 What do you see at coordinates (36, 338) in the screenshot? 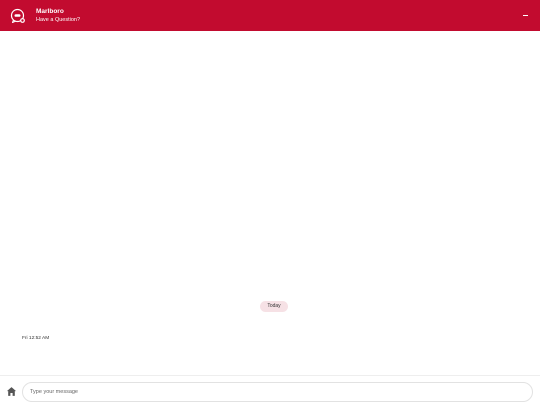
I see `message-timestamp: Fri 12:52 AM` at bounding box center [36, 338].